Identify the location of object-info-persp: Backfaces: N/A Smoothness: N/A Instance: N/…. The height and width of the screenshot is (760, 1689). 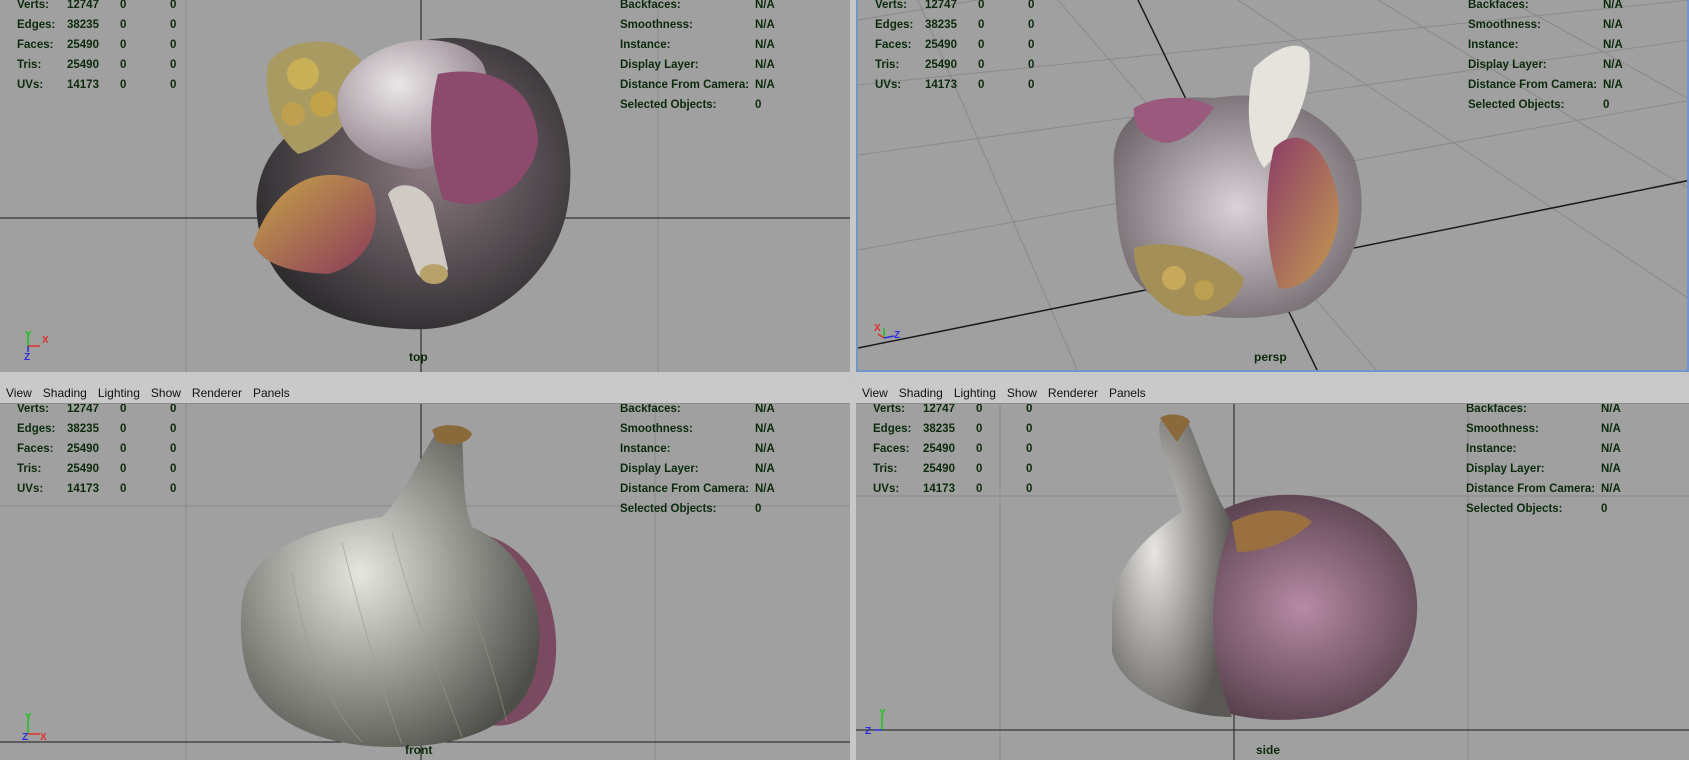
(1545, 57).